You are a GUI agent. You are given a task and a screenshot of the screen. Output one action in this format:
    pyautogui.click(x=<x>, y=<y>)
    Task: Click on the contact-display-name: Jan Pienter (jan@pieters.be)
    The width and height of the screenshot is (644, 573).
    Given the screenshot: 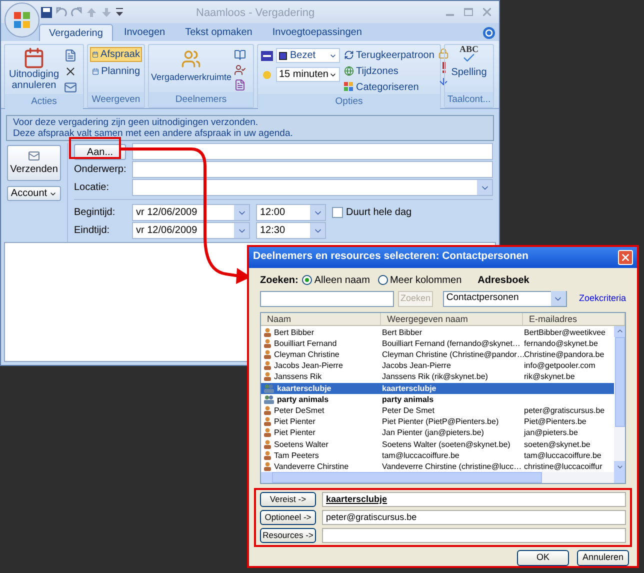 What is the action you would take?
    pyautogui.click(x=433, y=432)
    